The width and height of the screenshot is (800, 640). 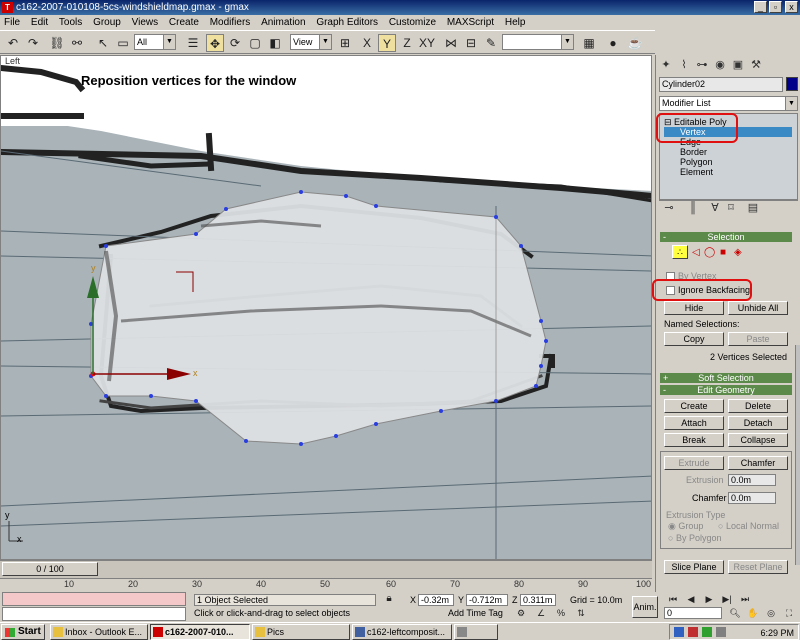 What do you see at coordinates (673, 599) in the screenshot?
I see `go-to-start-icon: ⏮` at bounding box center [673, 599].